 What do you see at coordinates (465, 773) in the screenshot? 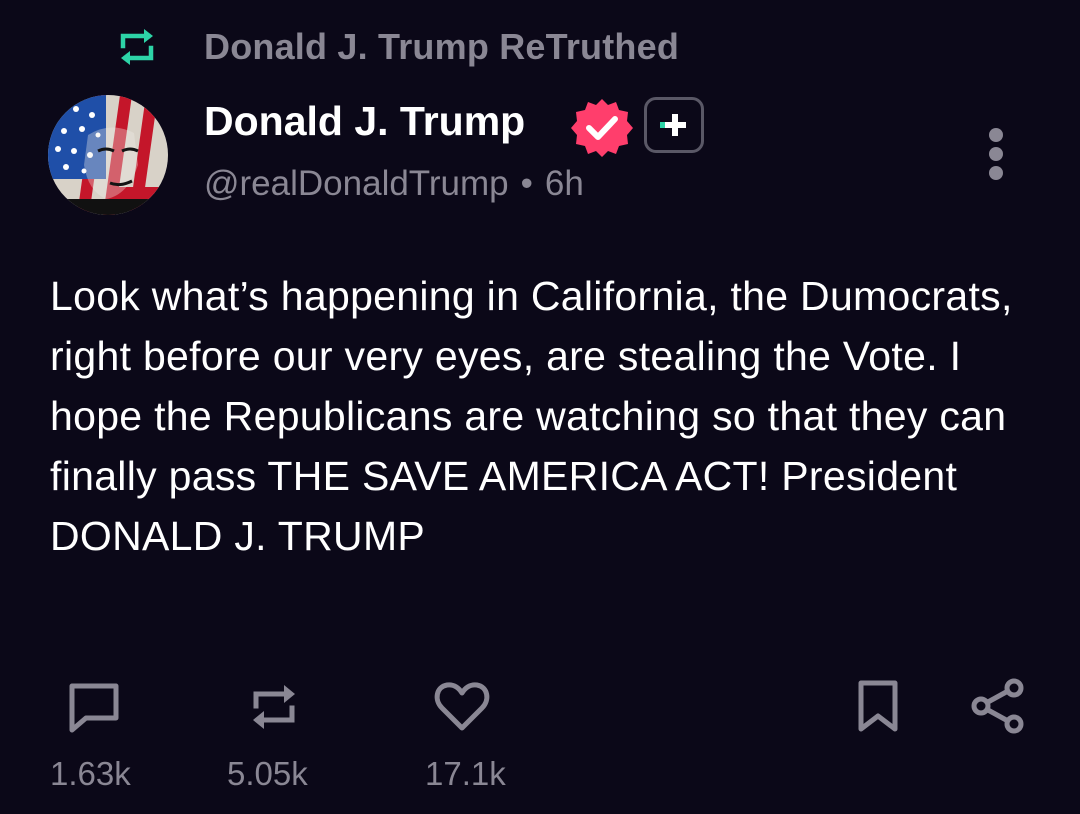
I see `like-count: 17.1k` at bounding box center [465, 773].